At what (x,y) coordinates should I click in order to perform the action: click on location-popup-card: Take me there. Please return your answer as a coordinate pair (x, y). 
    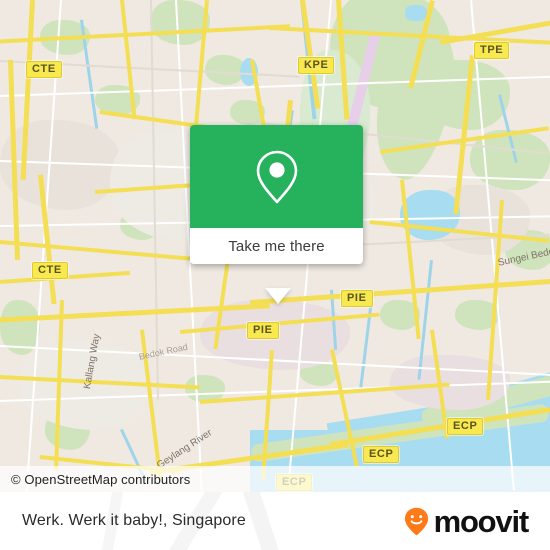
    Looking at the image, I should click on (276, 214).